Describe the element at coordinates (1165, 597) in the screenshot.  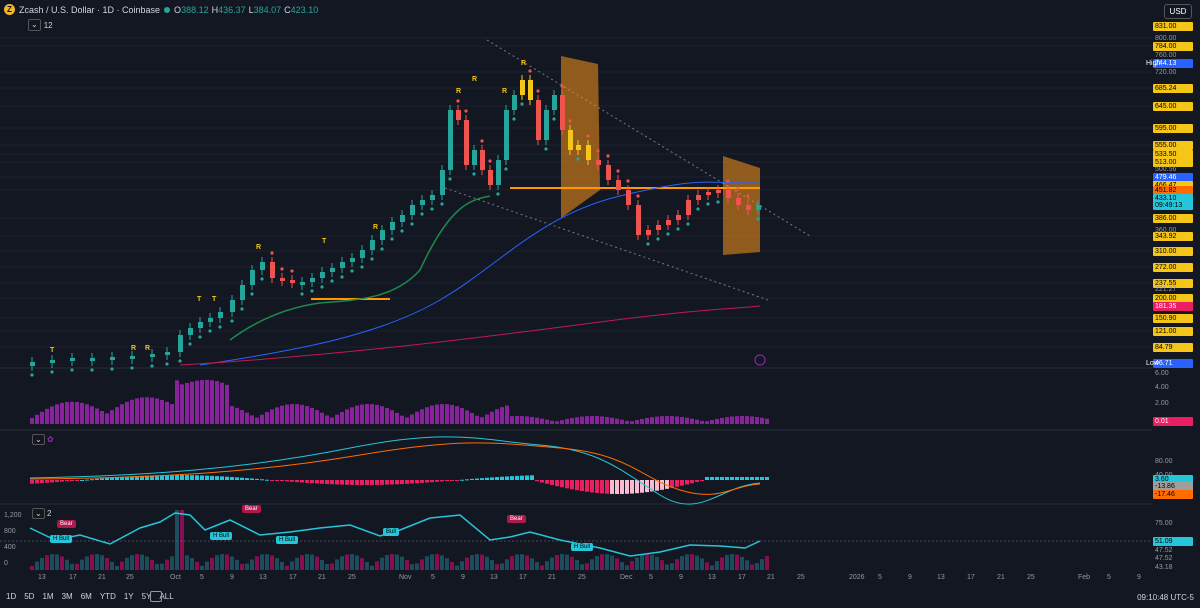
I see `clock: 09:10:48 UTC-5` at that location.